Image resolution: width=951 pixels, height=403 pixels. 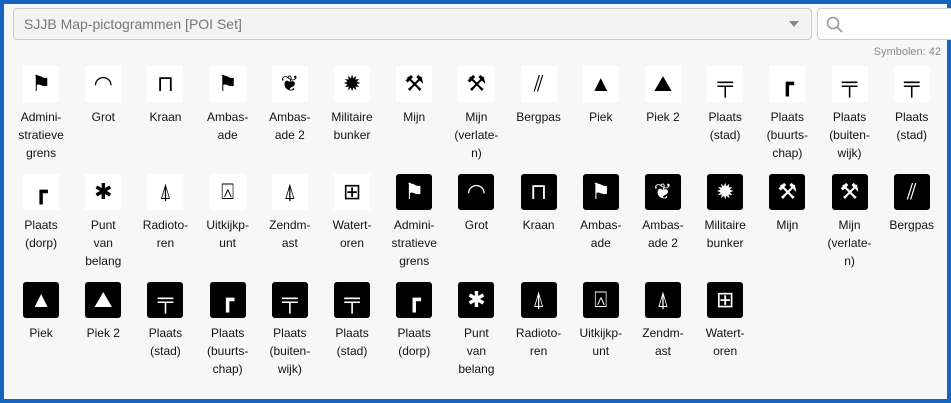 What do you see at coordinates (476, 192) in the screenshot?
I see `grot-icon: ◠` at bounding box center [476, 192].